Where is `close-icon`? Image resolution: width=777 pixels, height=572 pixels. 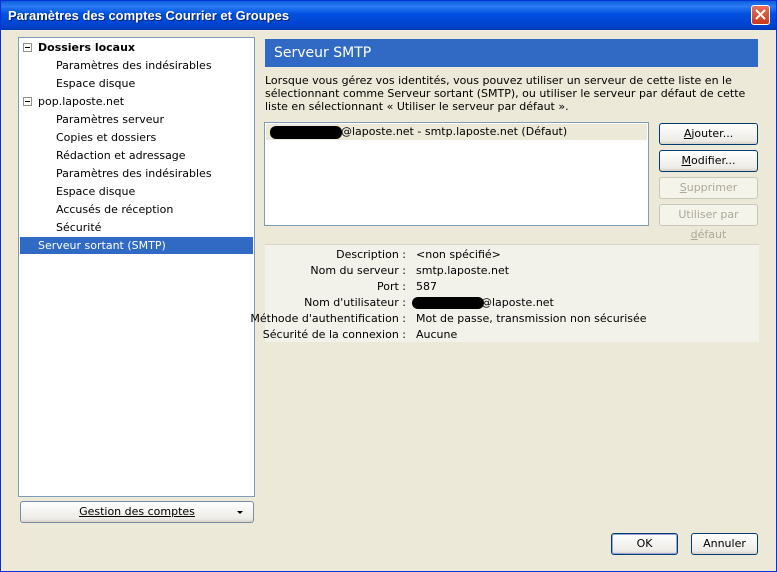 close-icon is located at coordinates (760, 14).